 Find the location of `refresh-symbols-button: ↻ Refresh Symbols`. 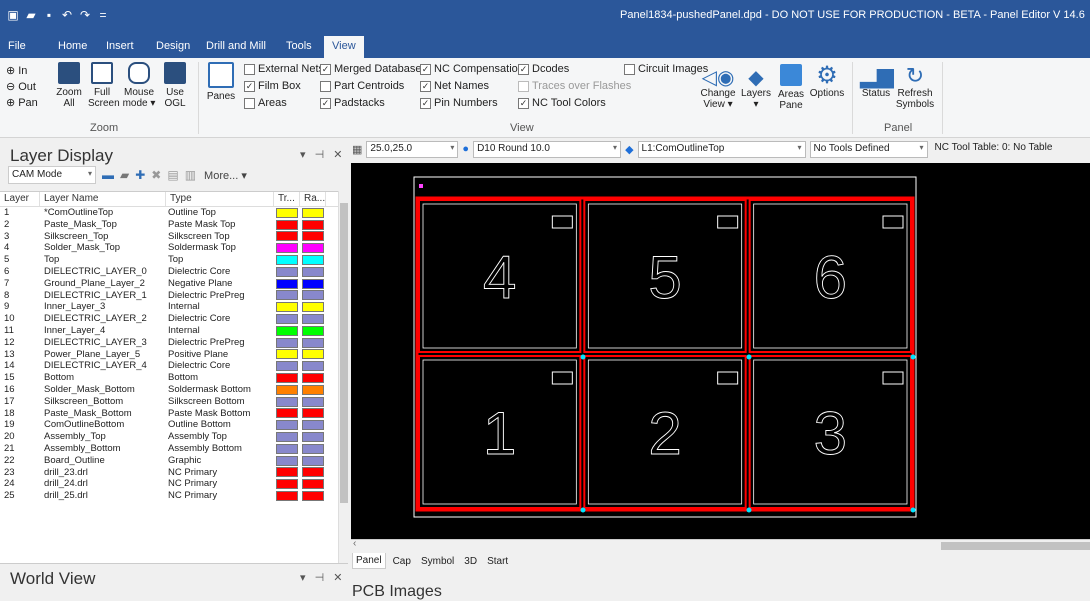

refresh-symbols-button: ↻ Refresh Symbols is located at coordinates (915, 87).